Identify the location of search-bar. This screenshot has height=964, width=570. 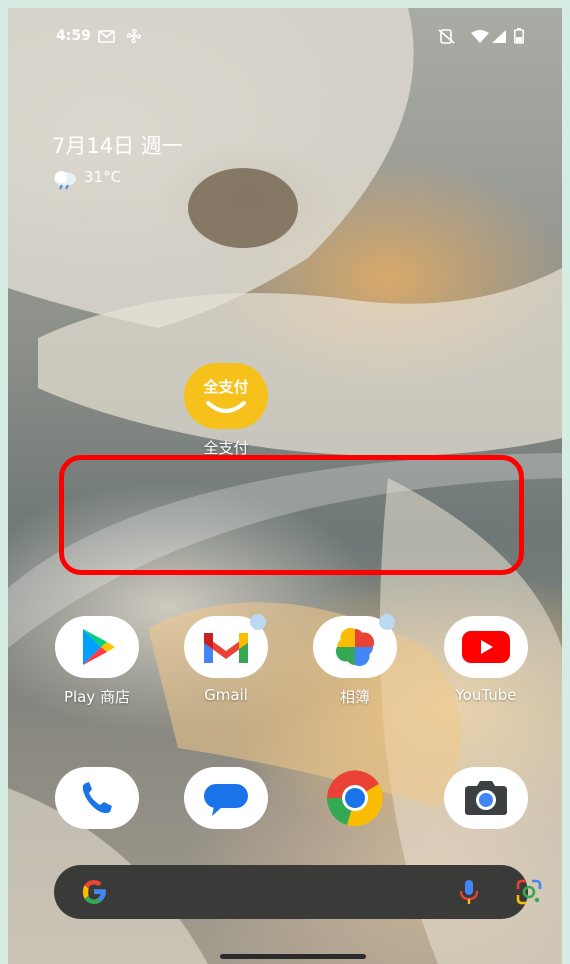
(298, 892).